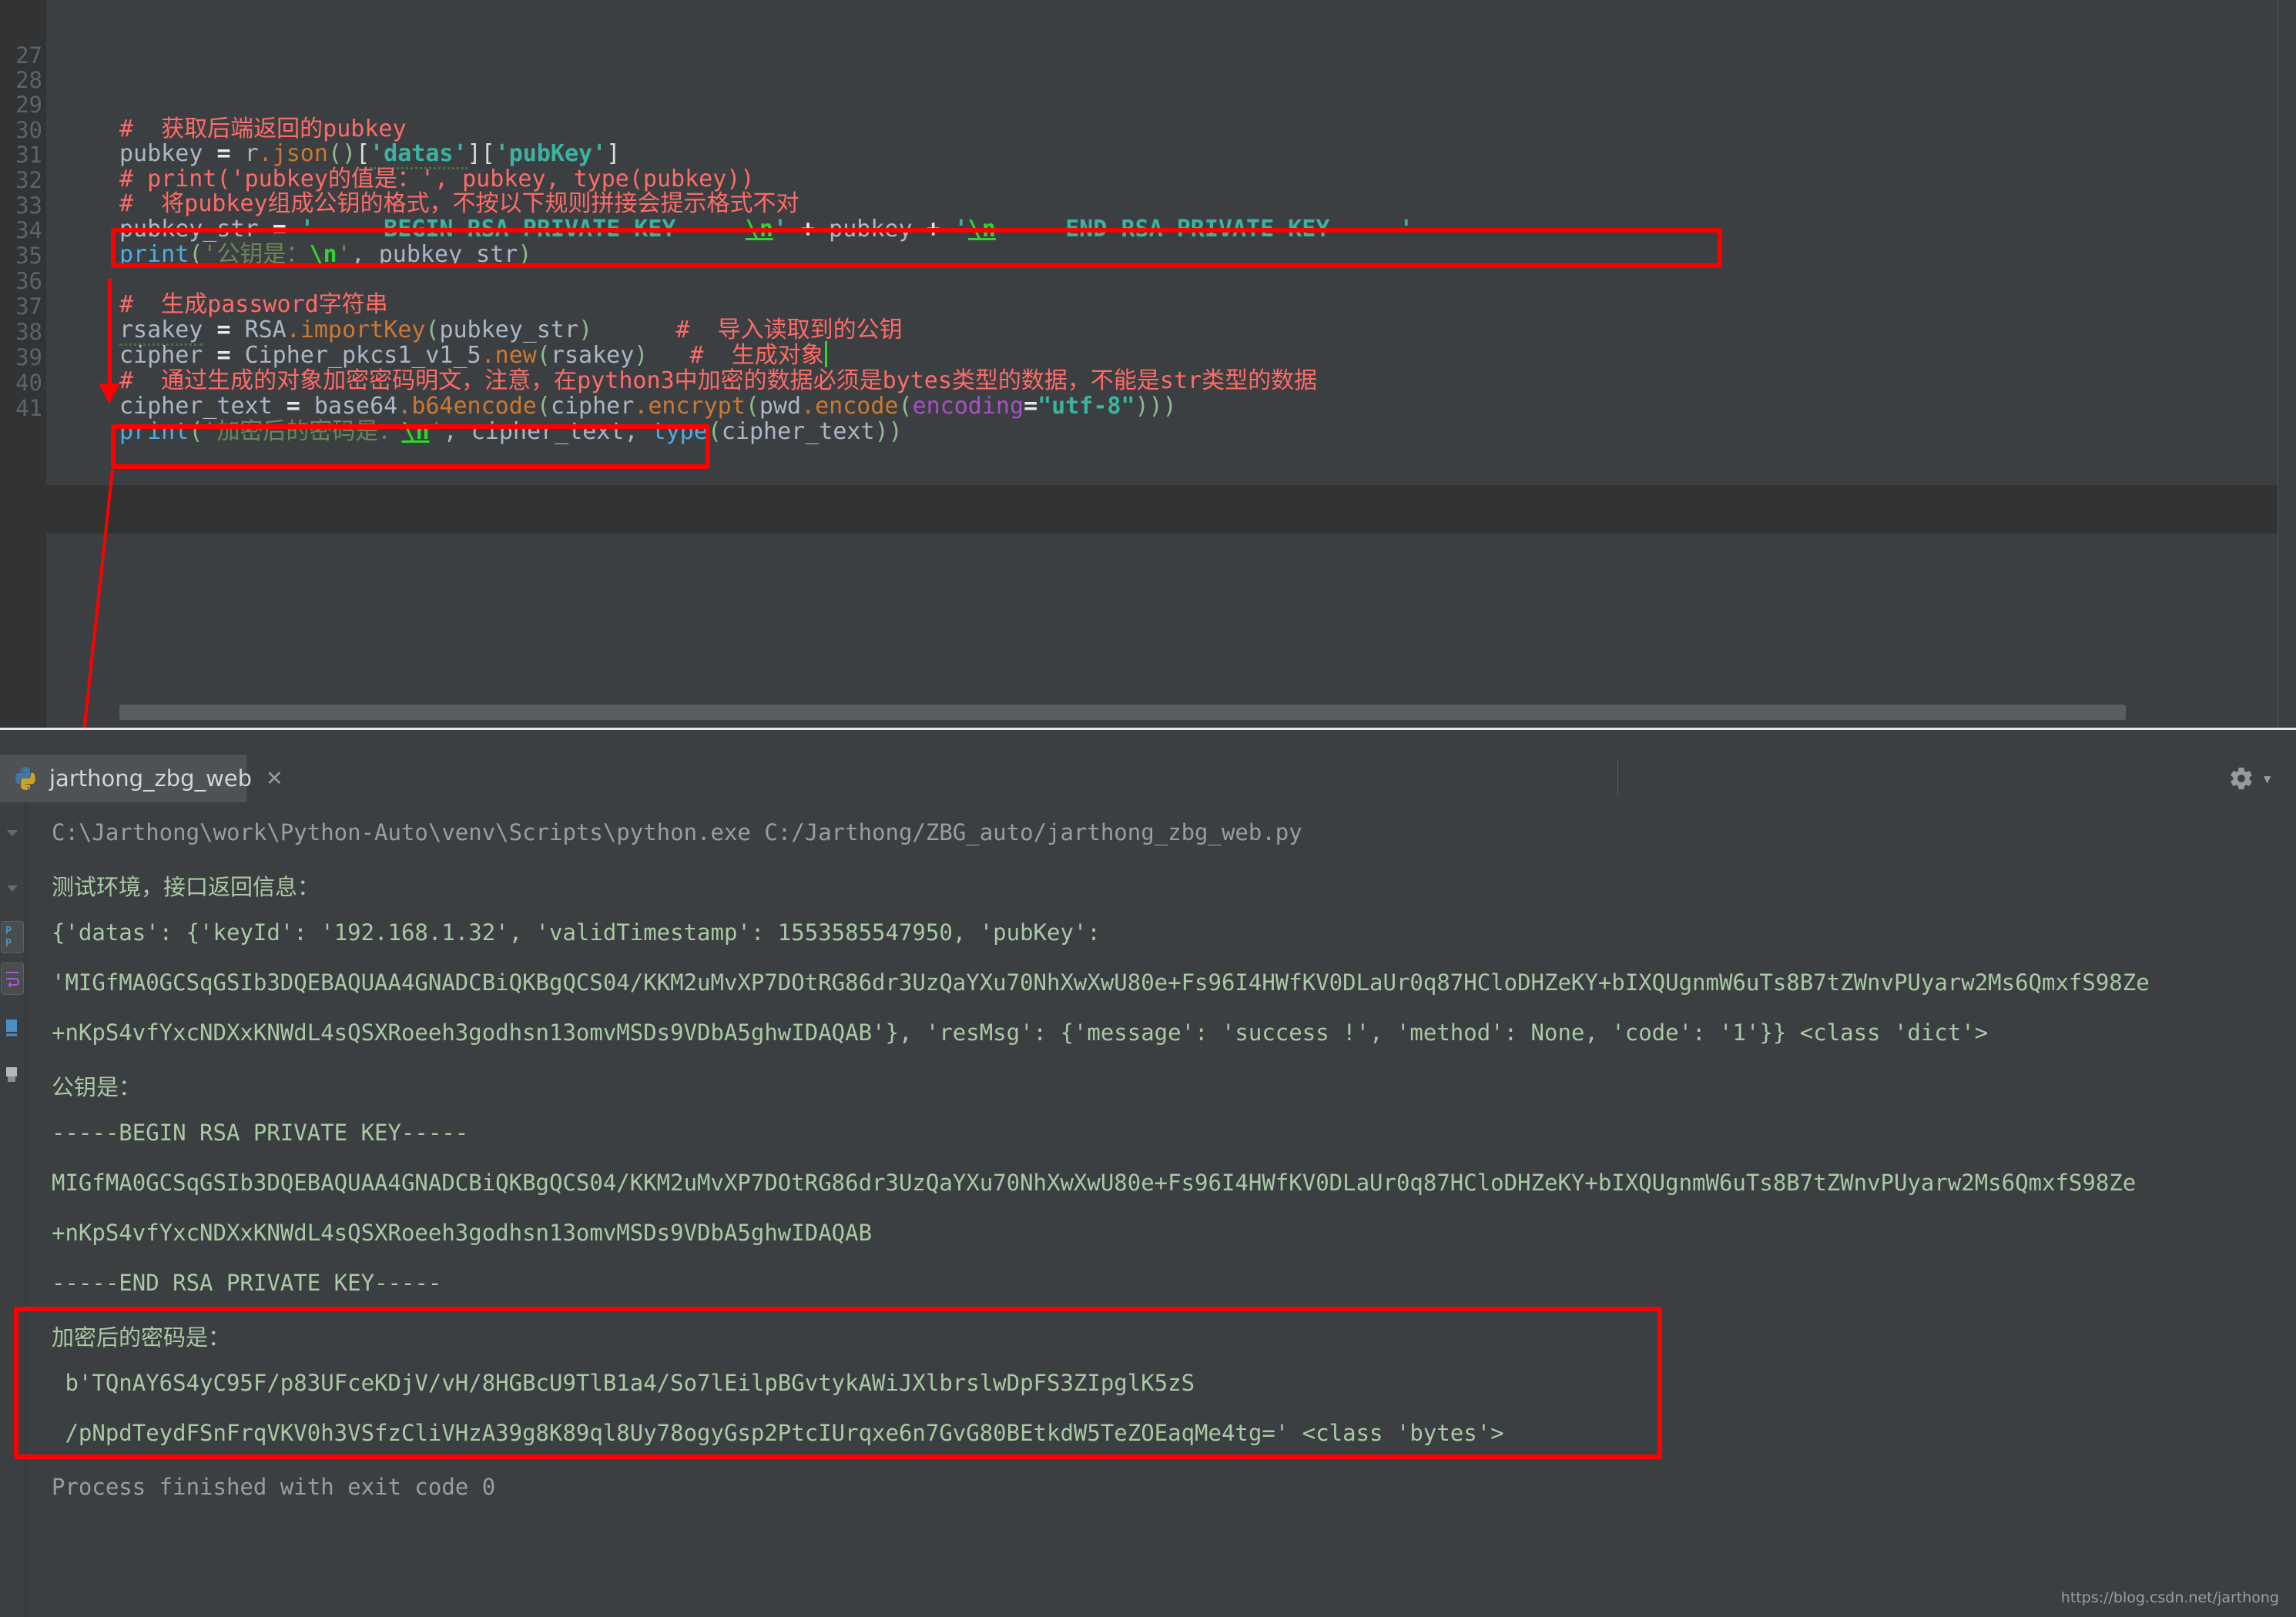  I want to click on watermark-url: https://blog.csdn.net/jarthong, so click(2169, 1597).